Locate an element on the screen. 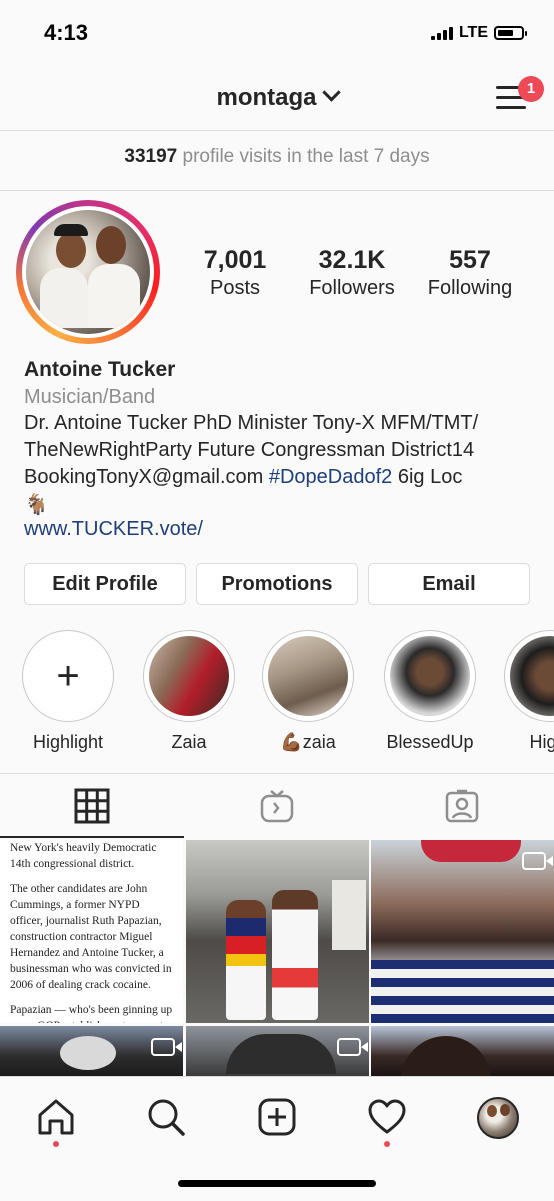 The height and width of the screenshot is (1201, 554). profile-tabs is located at coordinates (277, 806).